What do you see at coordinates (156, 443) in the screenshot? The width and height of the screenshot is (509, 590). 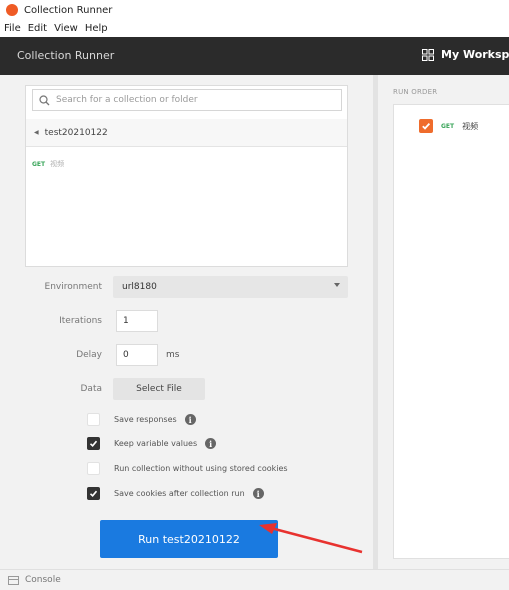 I see `keep-variable-values-label: Keep variable values` at bounding box center [156, 443].